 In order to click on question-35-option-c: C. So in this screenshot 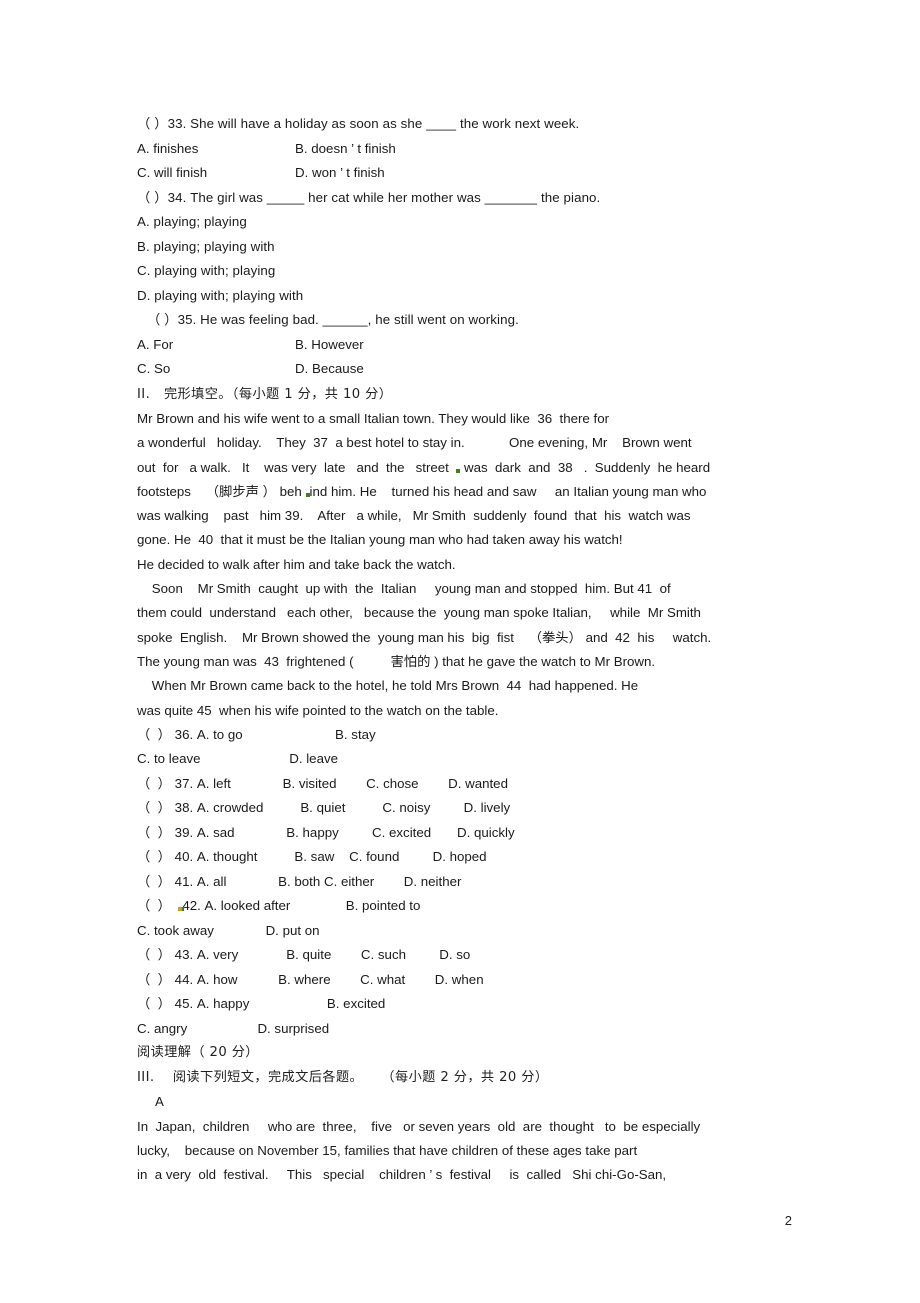, I will do `click(216, 369)`.